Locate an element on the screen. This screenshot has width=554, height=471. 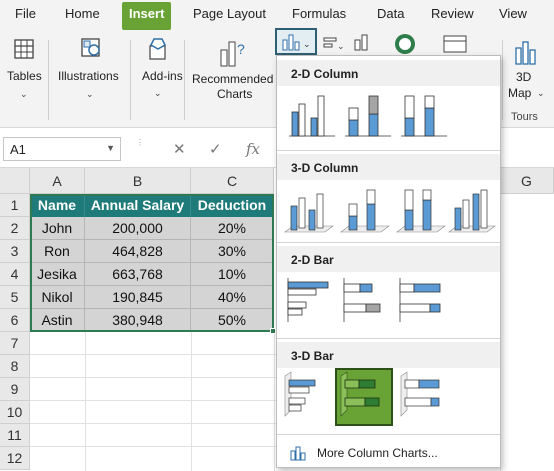
column-chart-icon: ⌄ is located at coordinates (296, 42).